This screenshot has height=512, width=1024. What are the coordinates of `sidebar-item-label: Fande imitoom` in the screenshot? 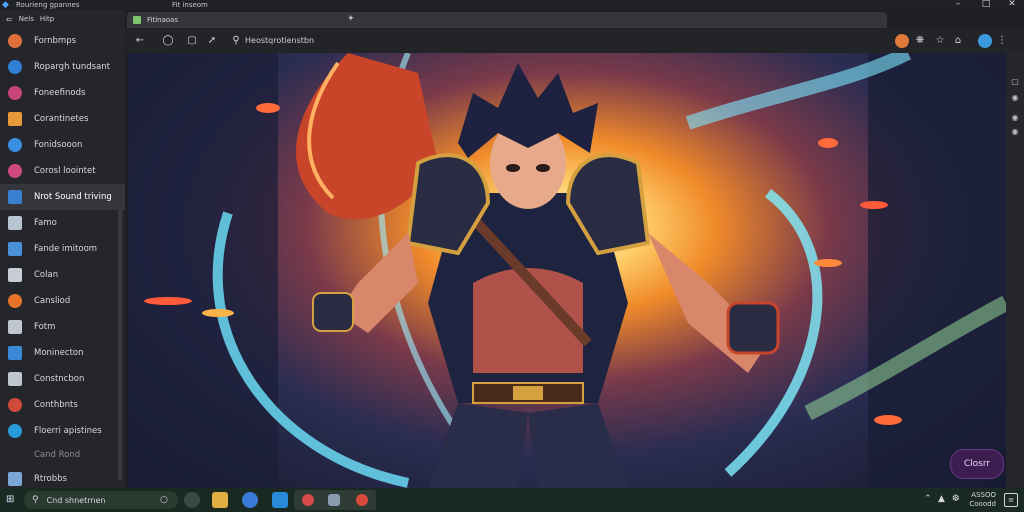 It's located at (66, 249).